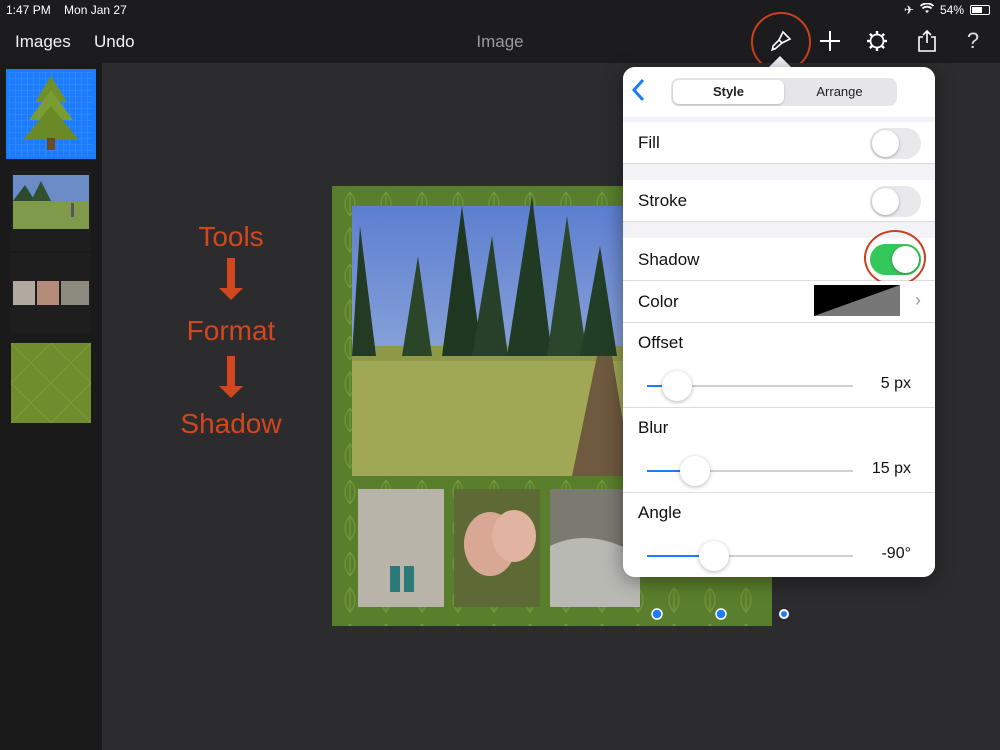 Image resolution: width=1000 pixels, height=750 pixels. Describe the element at coordinates (663, 200) in the screenshot. I see `stroke-label: Stroke` at that location.